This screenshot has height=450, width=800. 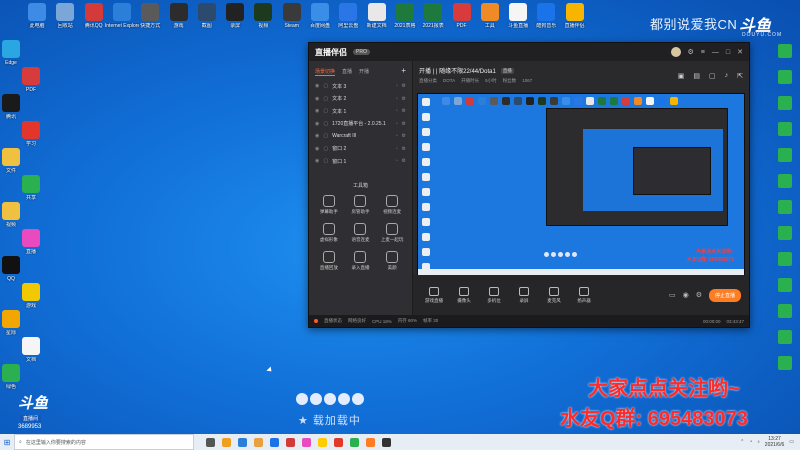 What do you see at coordinates (584, 295) in the screenshot?
I see `speaker-button: 扬声器` at bounding box center [584, 295].